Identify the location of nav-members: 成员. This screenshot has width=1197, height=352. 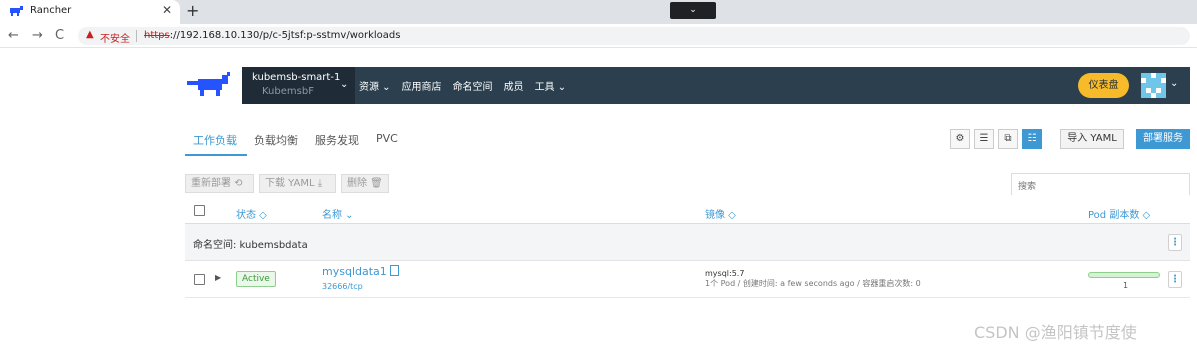
(514, 85).